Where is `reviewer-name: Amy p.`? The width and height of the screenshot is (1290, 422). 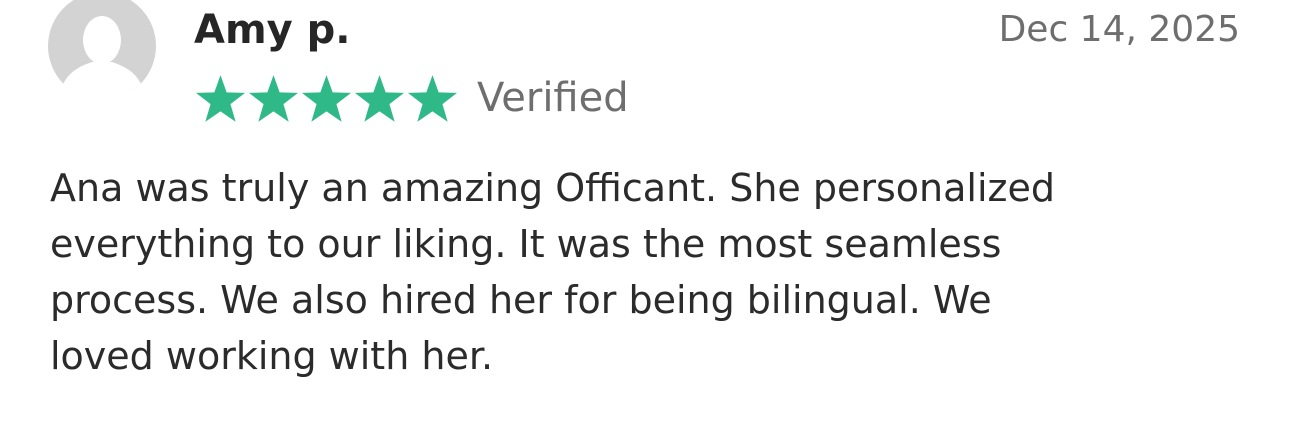
reviewer-name: Amy p. is located at coordinates (272, 30).